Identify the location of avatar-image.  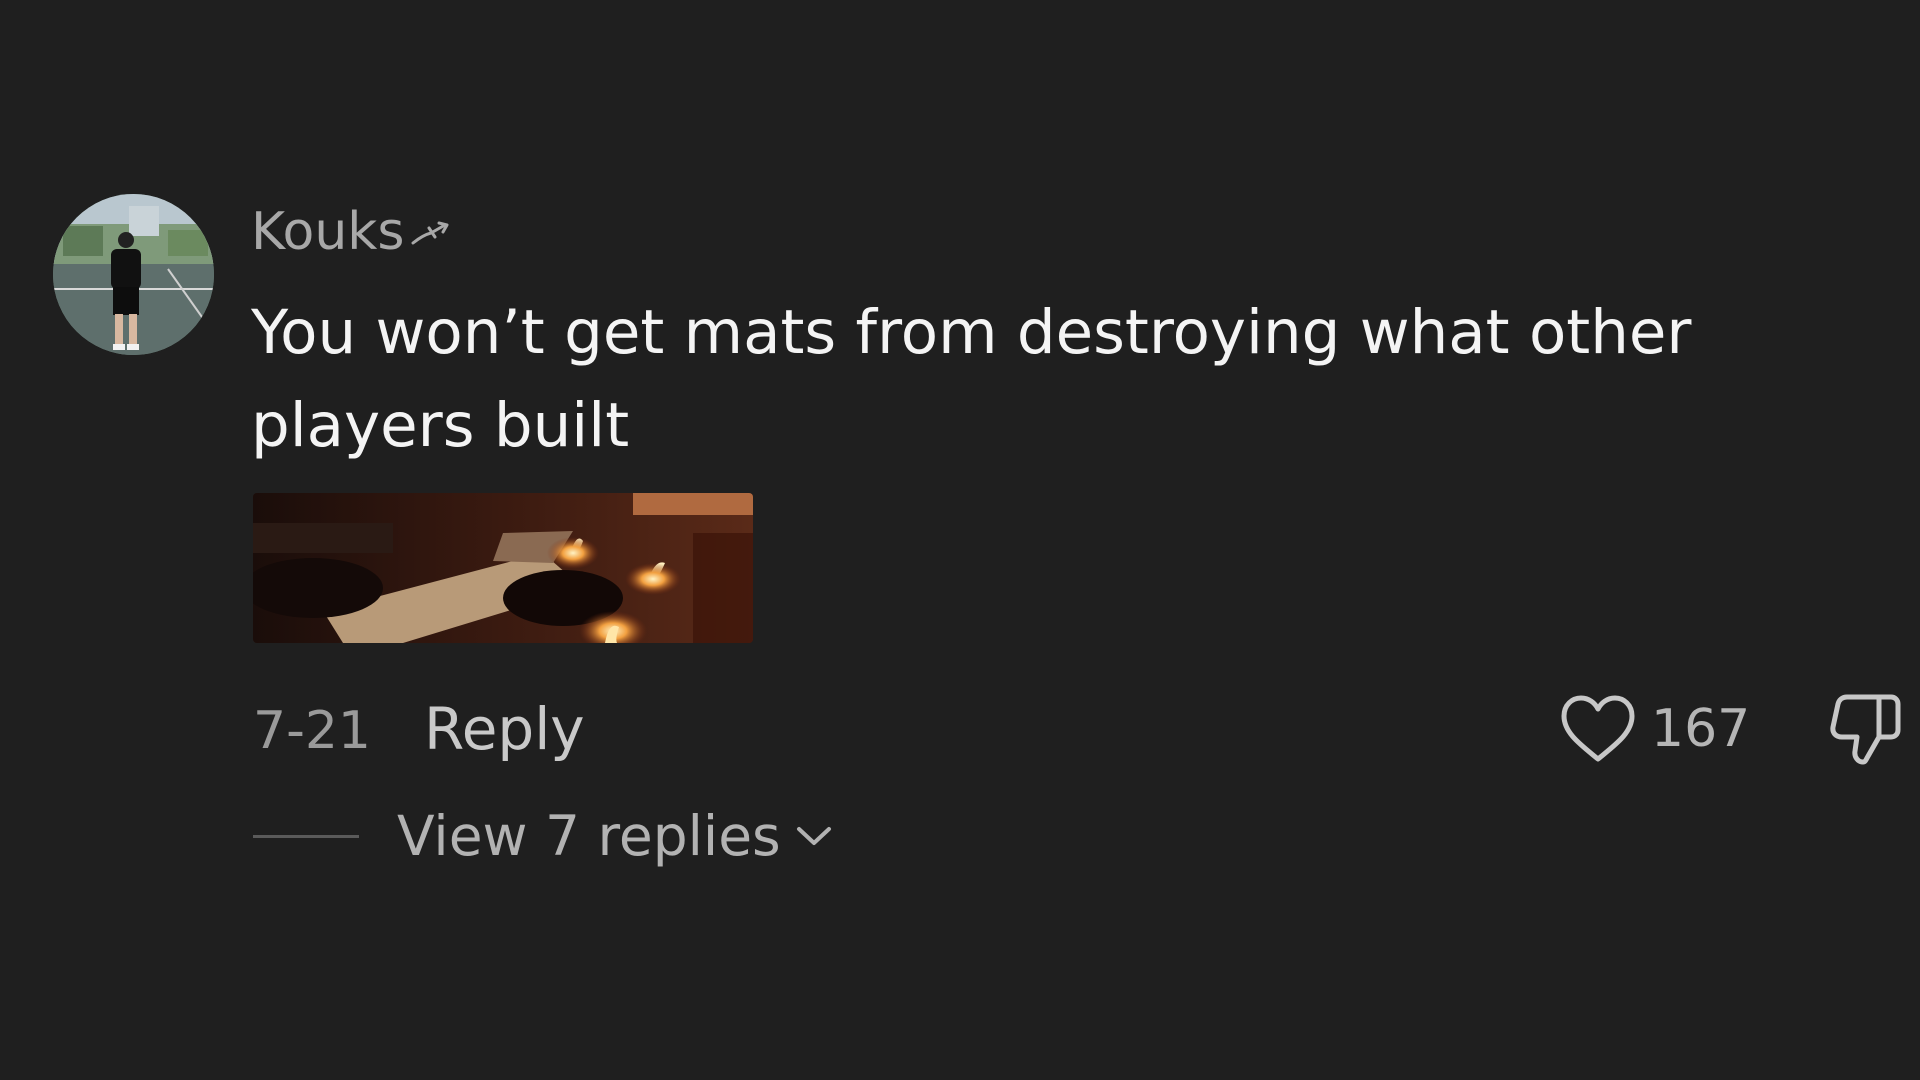
(133, 274).